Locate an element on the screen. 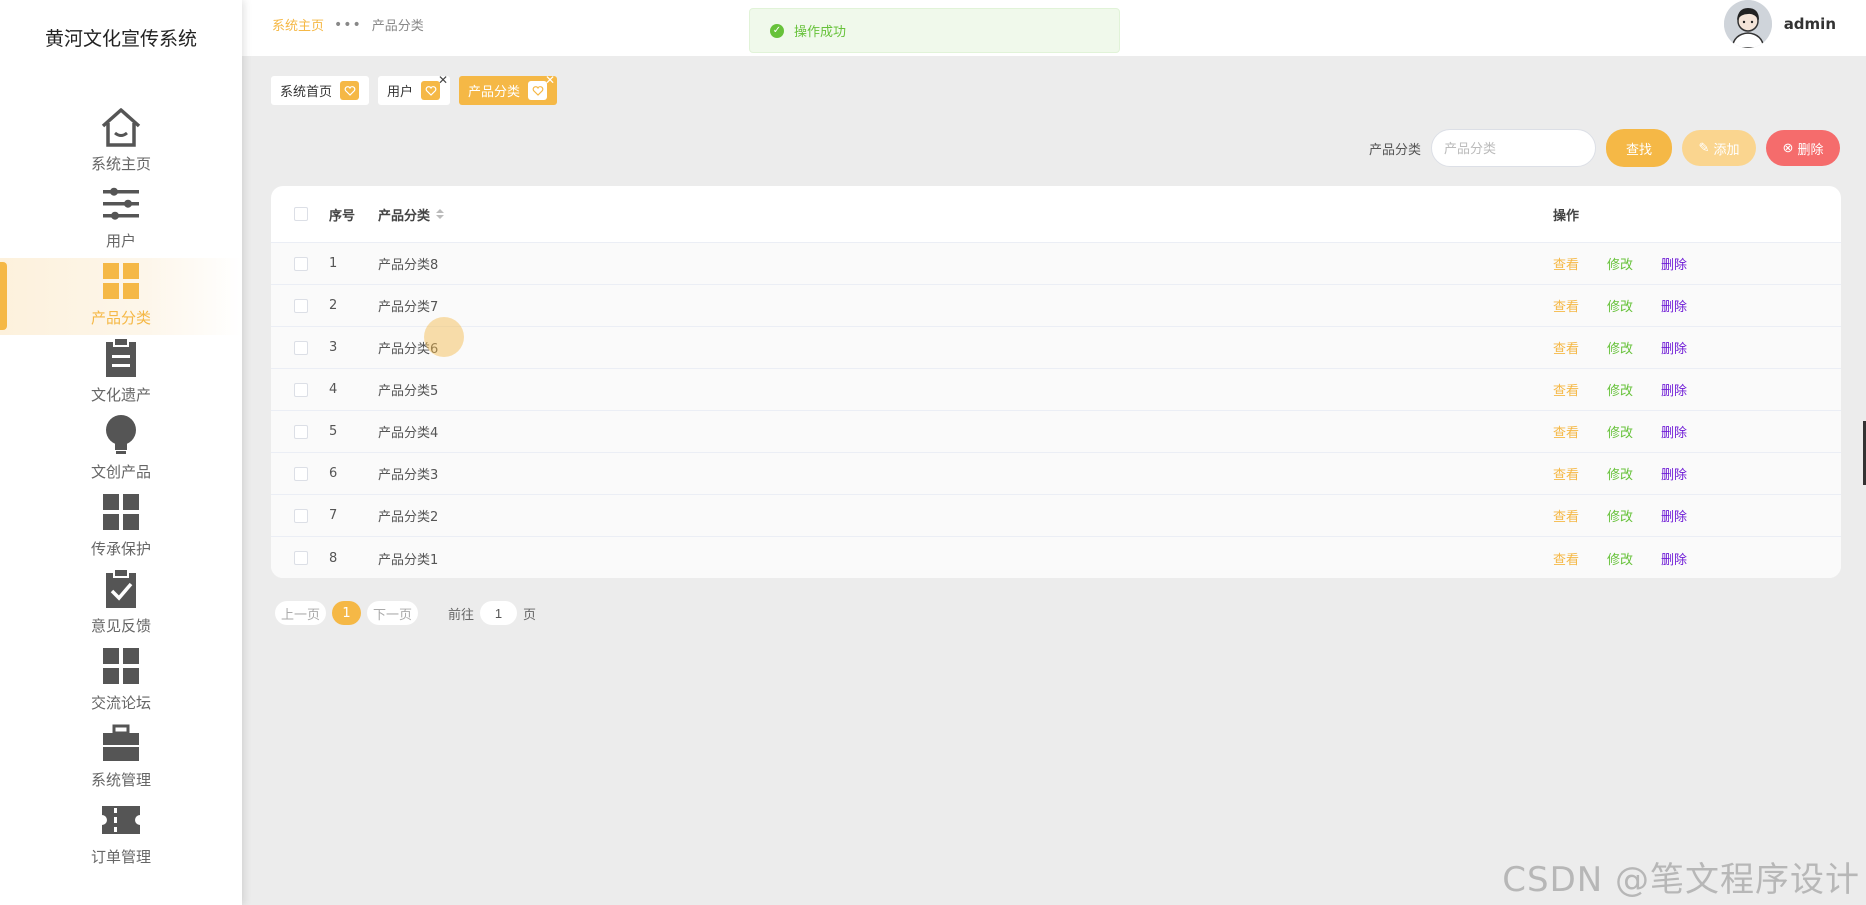 The height and width of the screenshot is (905, 1866). toast-message: 操作成功 is located at coordinates (820, 32).